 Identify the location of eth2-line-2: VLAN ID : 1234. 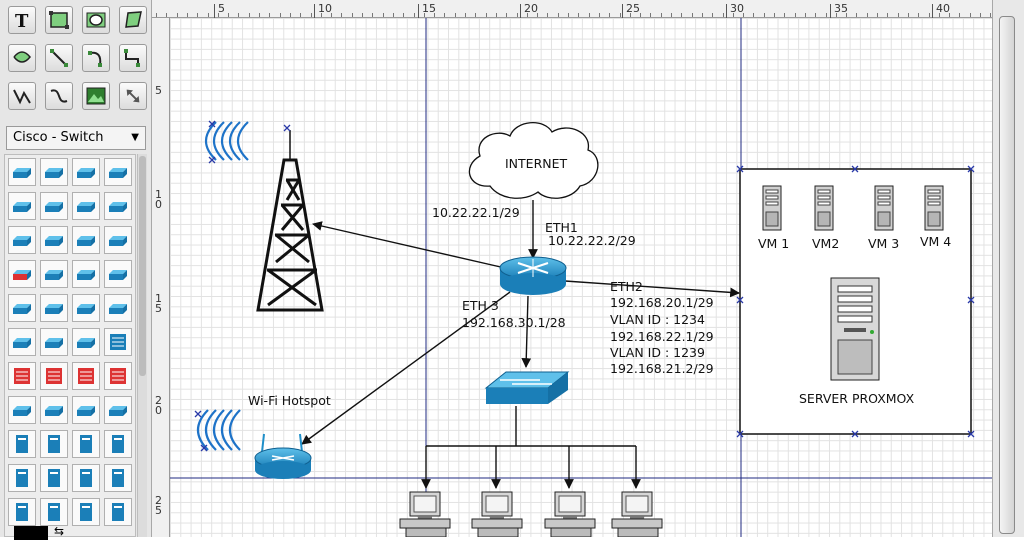
(657, 319).